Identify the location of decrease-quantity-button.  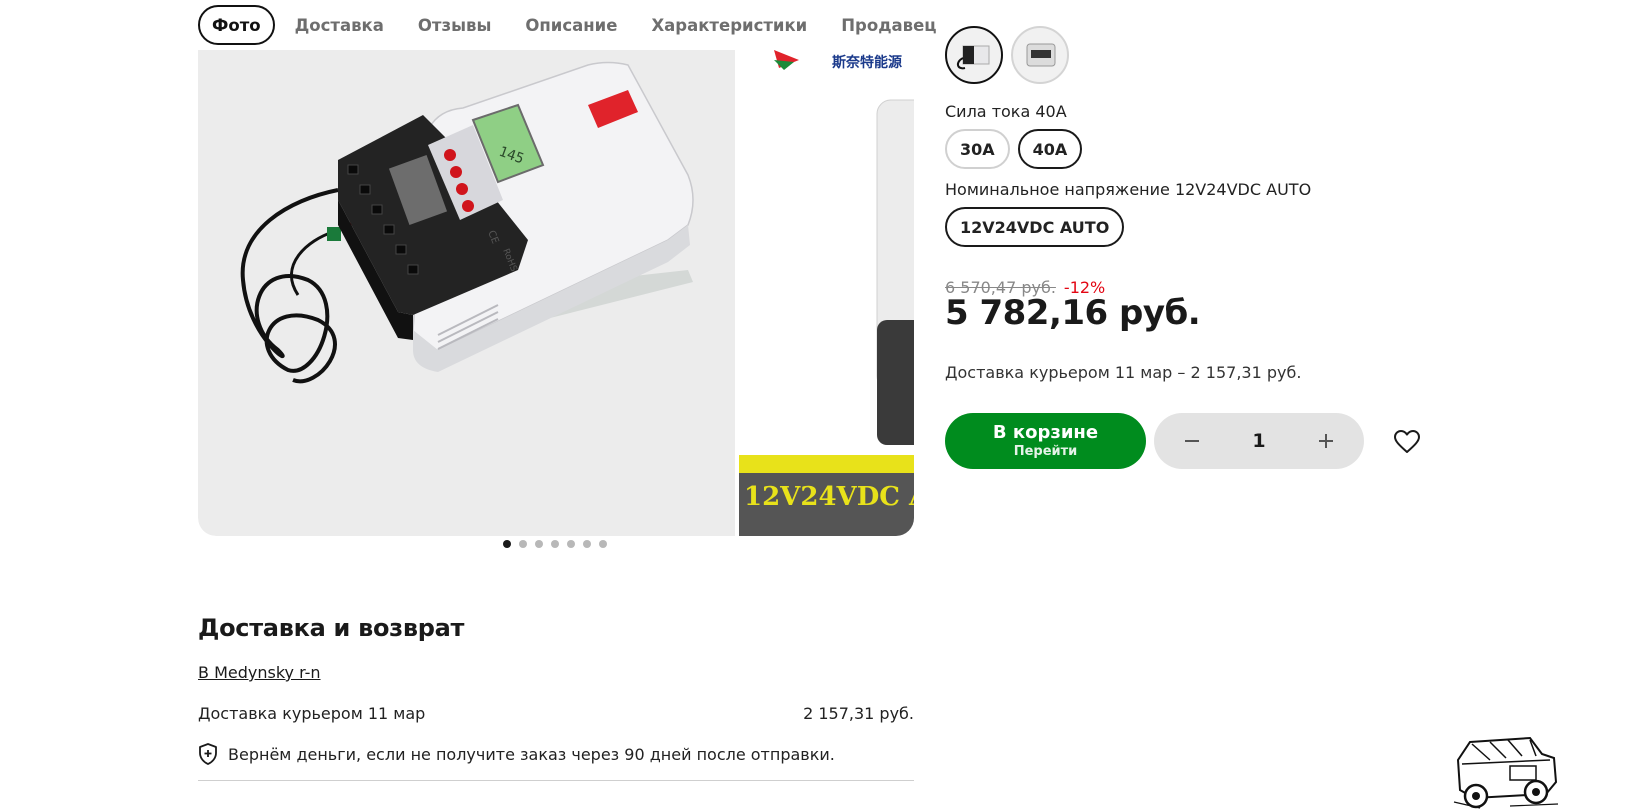
(1192, 441).